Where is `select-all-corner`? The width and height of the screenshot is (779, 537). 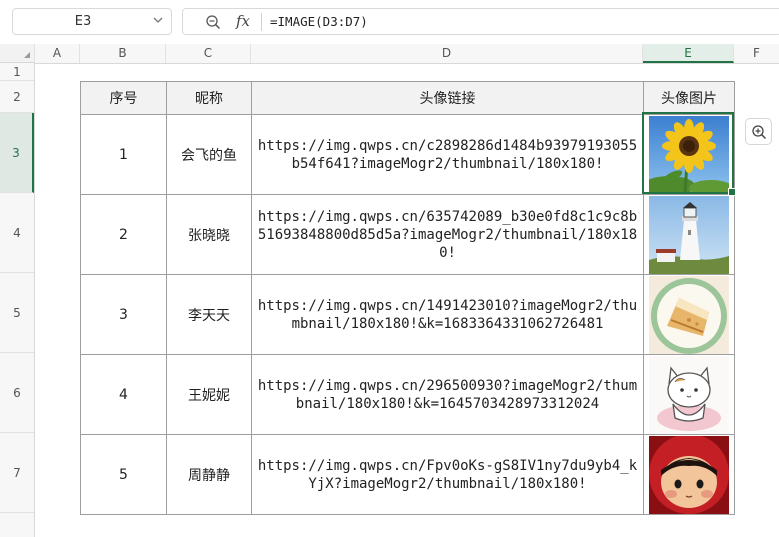
select-all-corner is located at coordinates (17, 53).